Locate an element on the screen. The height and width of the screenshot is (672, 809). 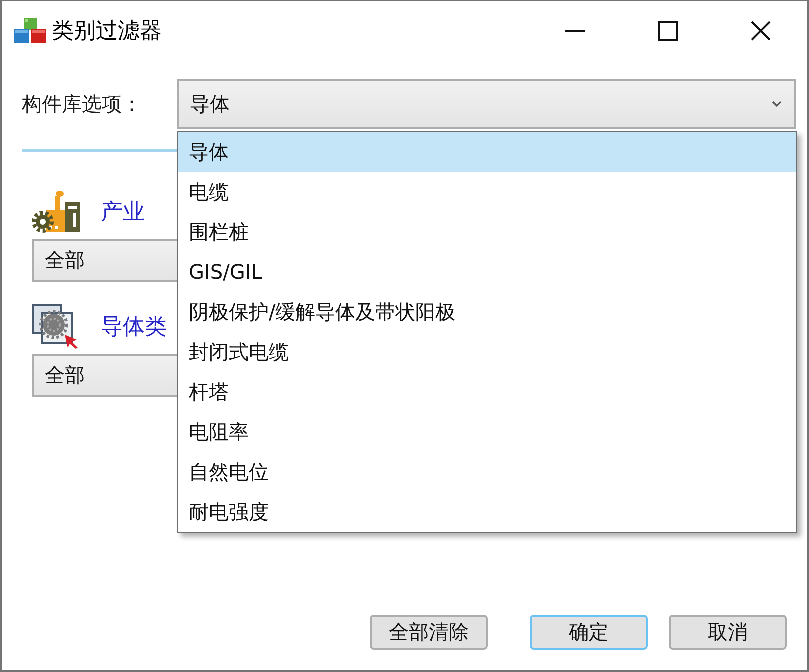
app-icon is located at coordinates (30, 31).